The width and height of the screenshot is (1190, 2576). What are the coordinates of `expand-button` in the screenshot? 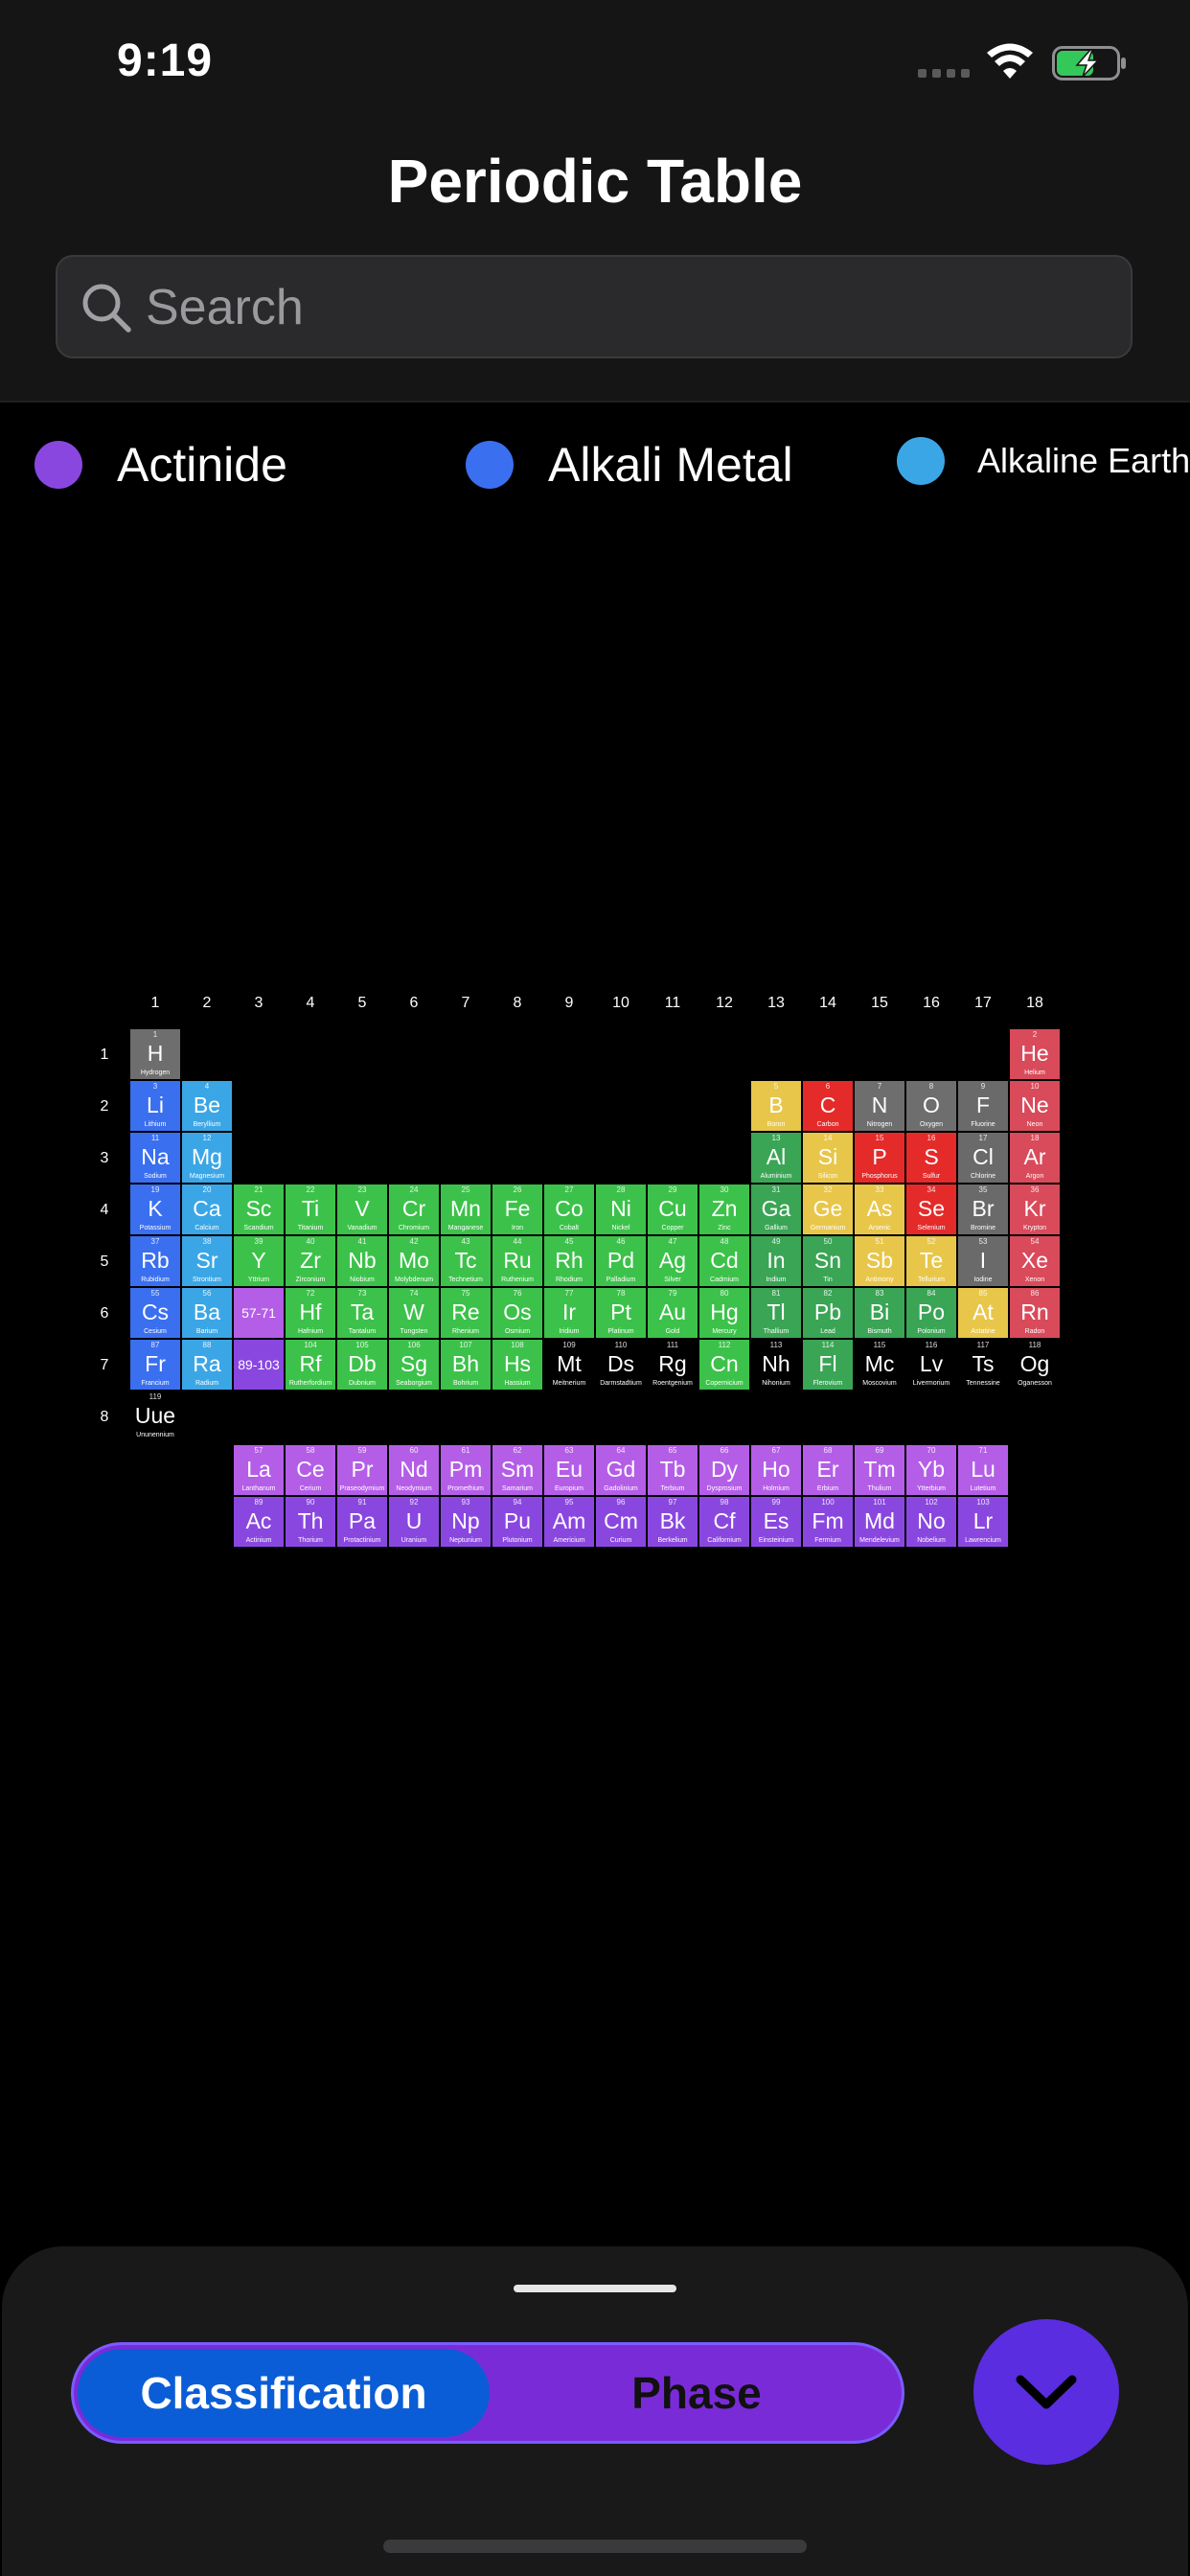 It's located at (1046, 2392).